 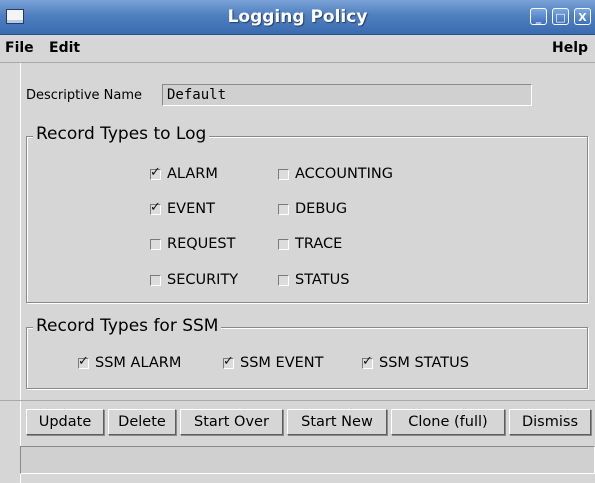 I want to click on checkbox-status: STATUS, so click(x=313, y=280).